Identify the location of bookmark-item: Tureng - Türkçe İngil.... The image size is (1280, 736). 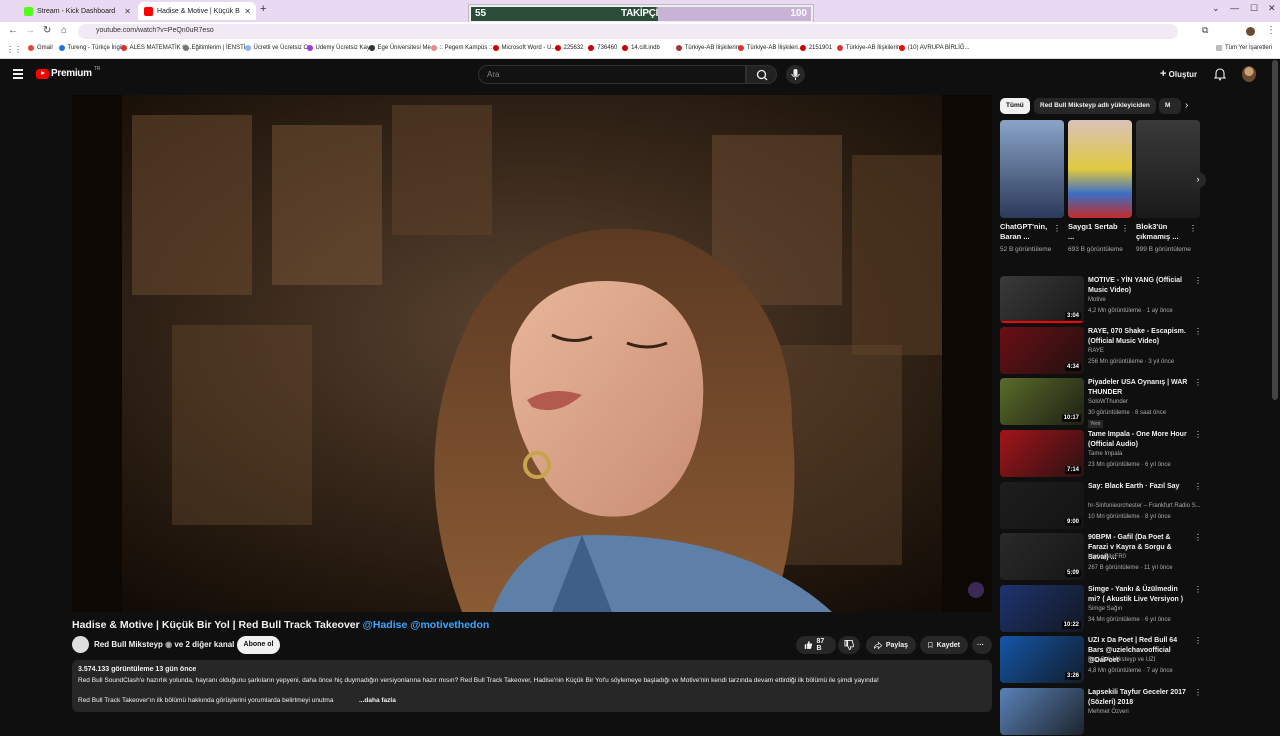
(93, 48).